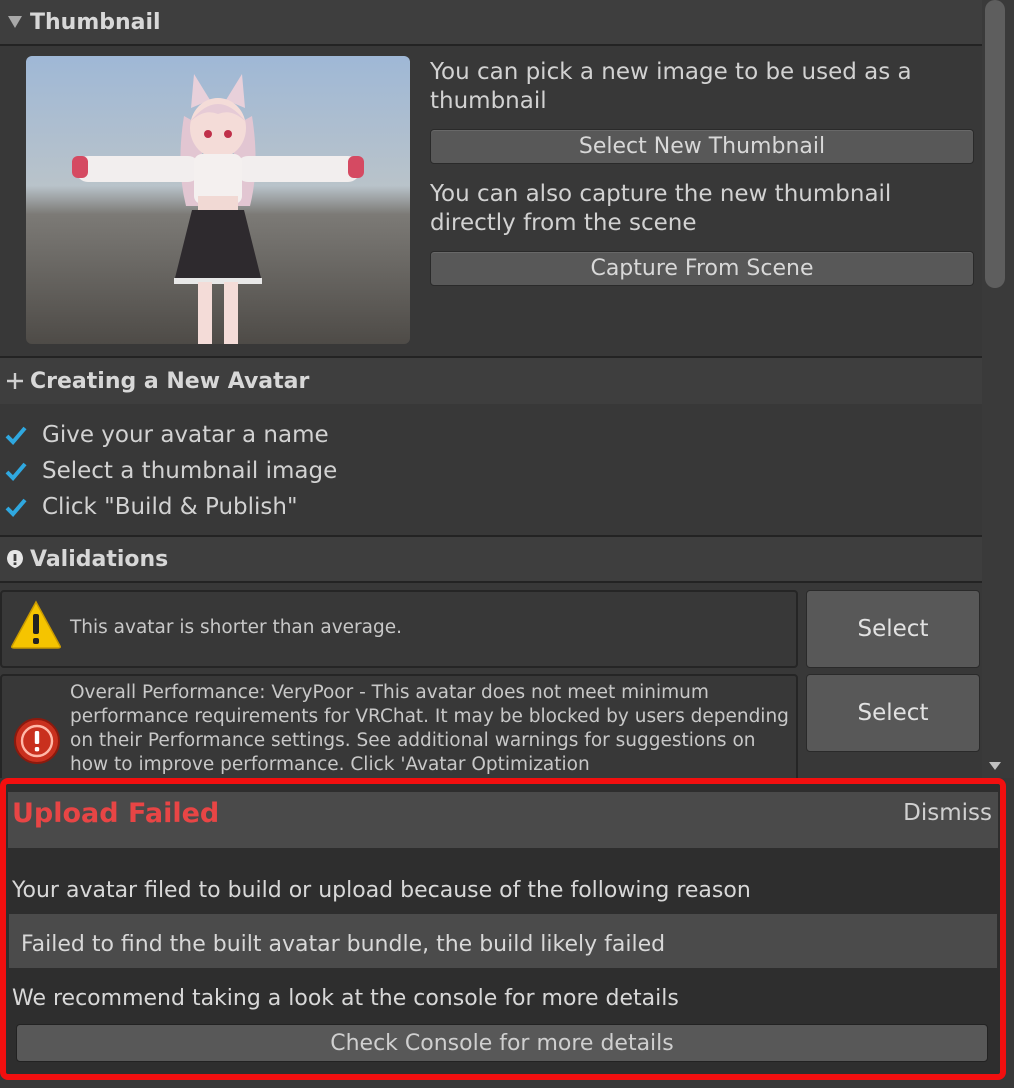  I want to click on checklist-item: Click "Build & Publish", so click(149, 507).